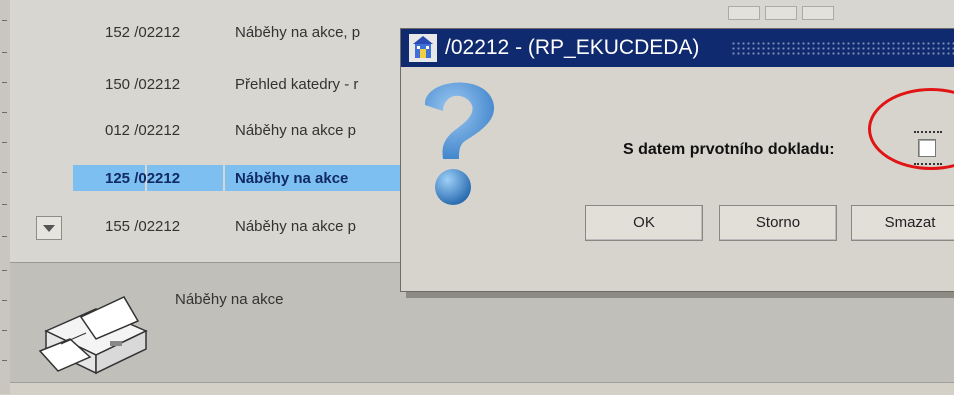 The image size is (954, 395). I want to click on oracle-forms-icon, so click(423, 48).